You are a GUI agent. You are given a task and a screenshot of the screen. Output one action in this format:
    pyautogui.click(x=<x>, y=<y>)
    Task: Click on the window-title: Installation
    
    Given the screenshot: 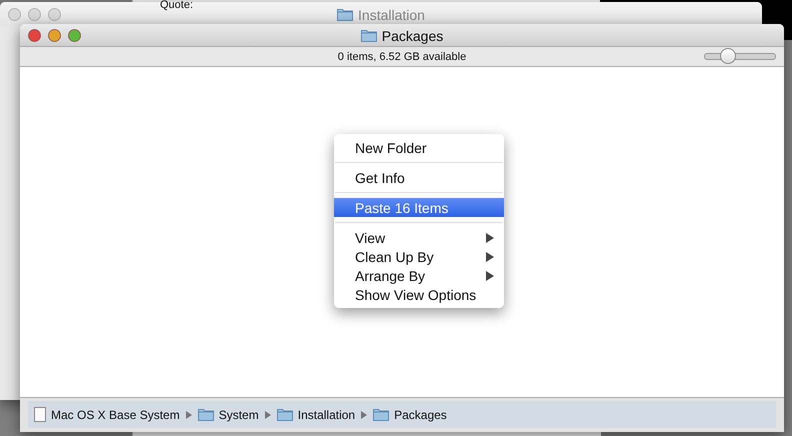 What is the action you would take?
    pyautogui.click(x=391, y=14)
    